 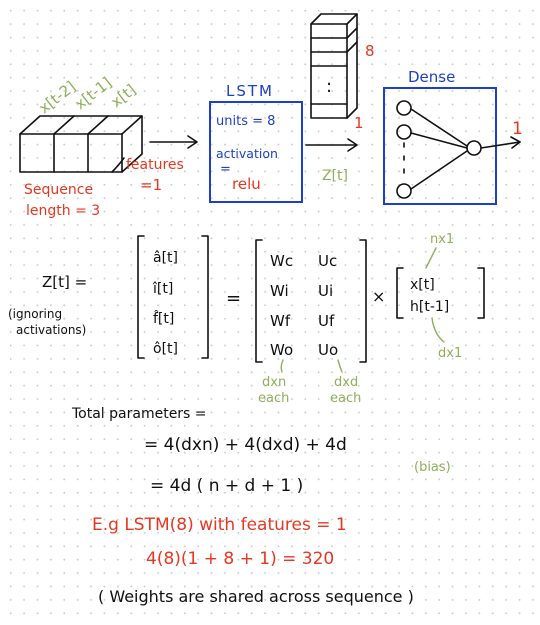 I want to click on vector-bracket-left, so click(x=400, y=293).